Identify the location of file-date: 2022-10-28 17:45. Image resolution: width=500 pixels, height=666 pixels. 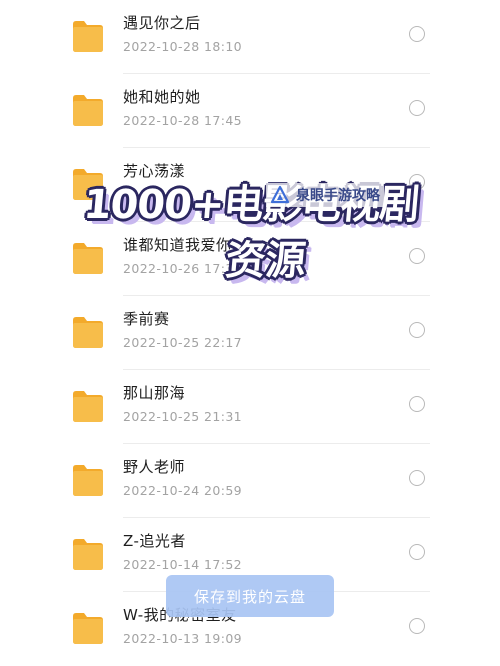
(183, 120).